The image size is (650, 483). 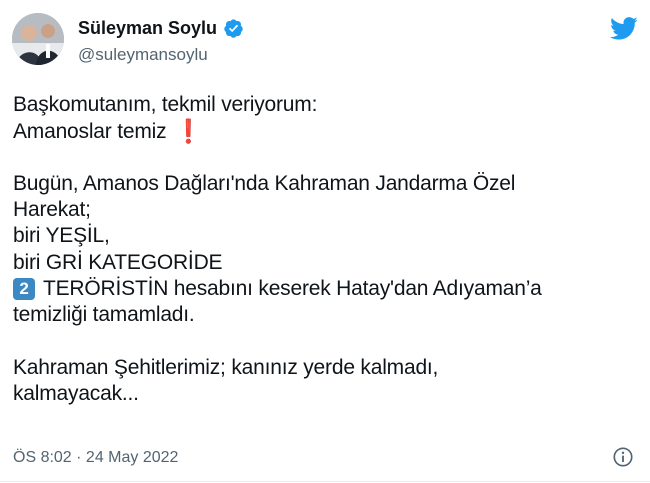 I want to click on author-name-text: Süleyman Soylu, so click(x=147, y=28).